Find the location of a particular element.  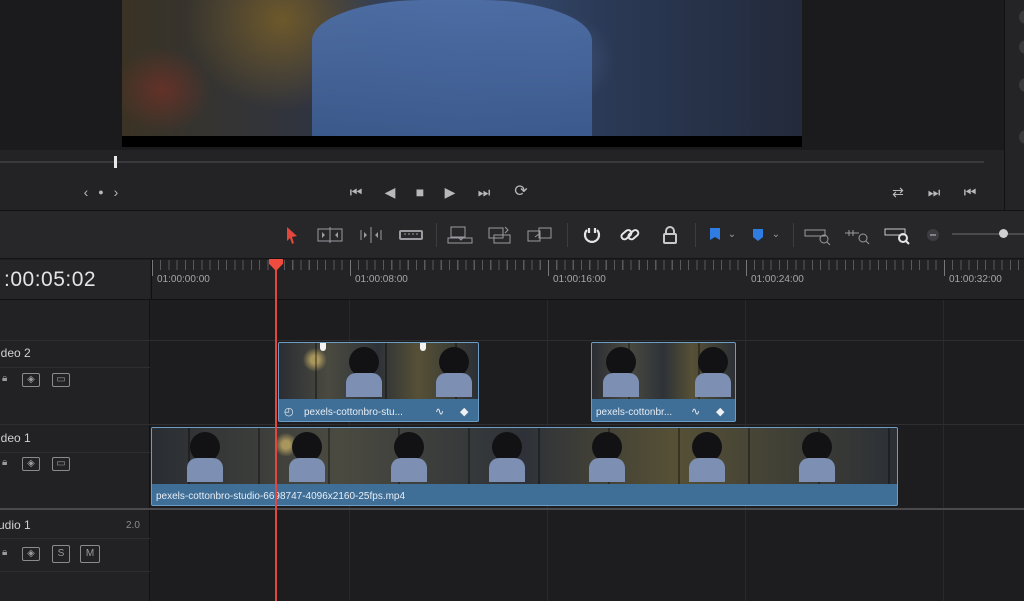

speed-change-icon: ◴ is located at coordinates (289, 412).